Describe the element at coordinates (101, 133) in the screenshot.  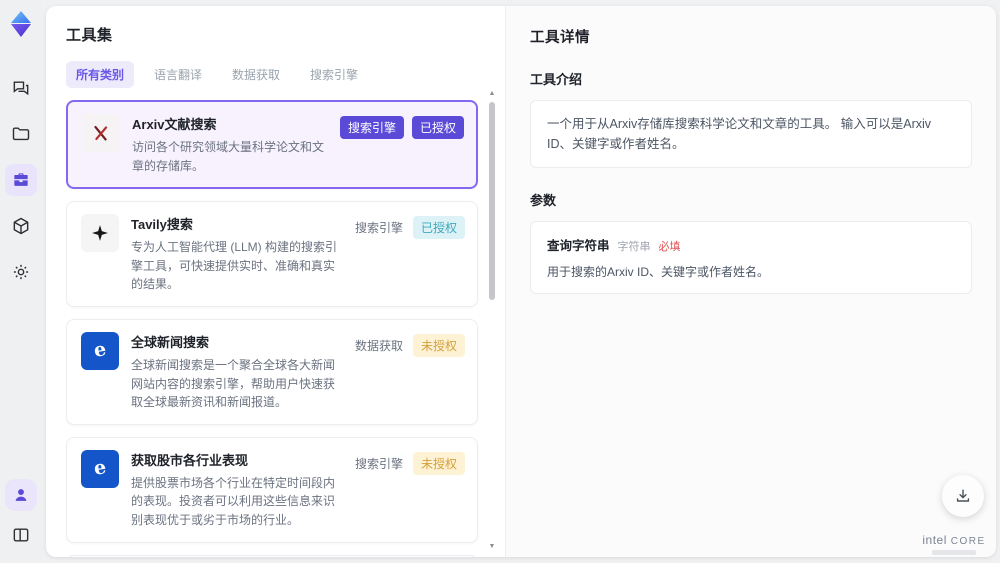
I see `arxiv-icon` at that location.